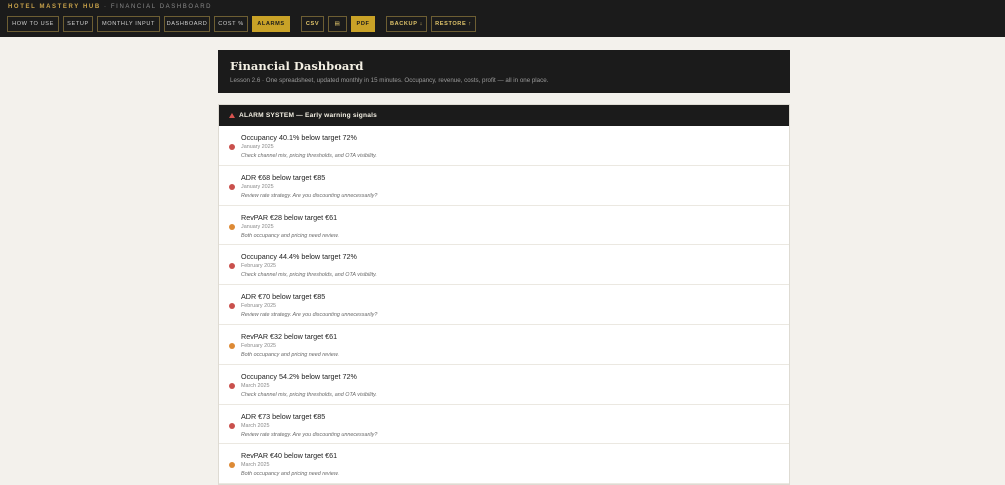  What do you see at coordinates (363, 24) in the screenshot?
I see `nav-pdf-button: PDF` at bounding box center [363, 24].